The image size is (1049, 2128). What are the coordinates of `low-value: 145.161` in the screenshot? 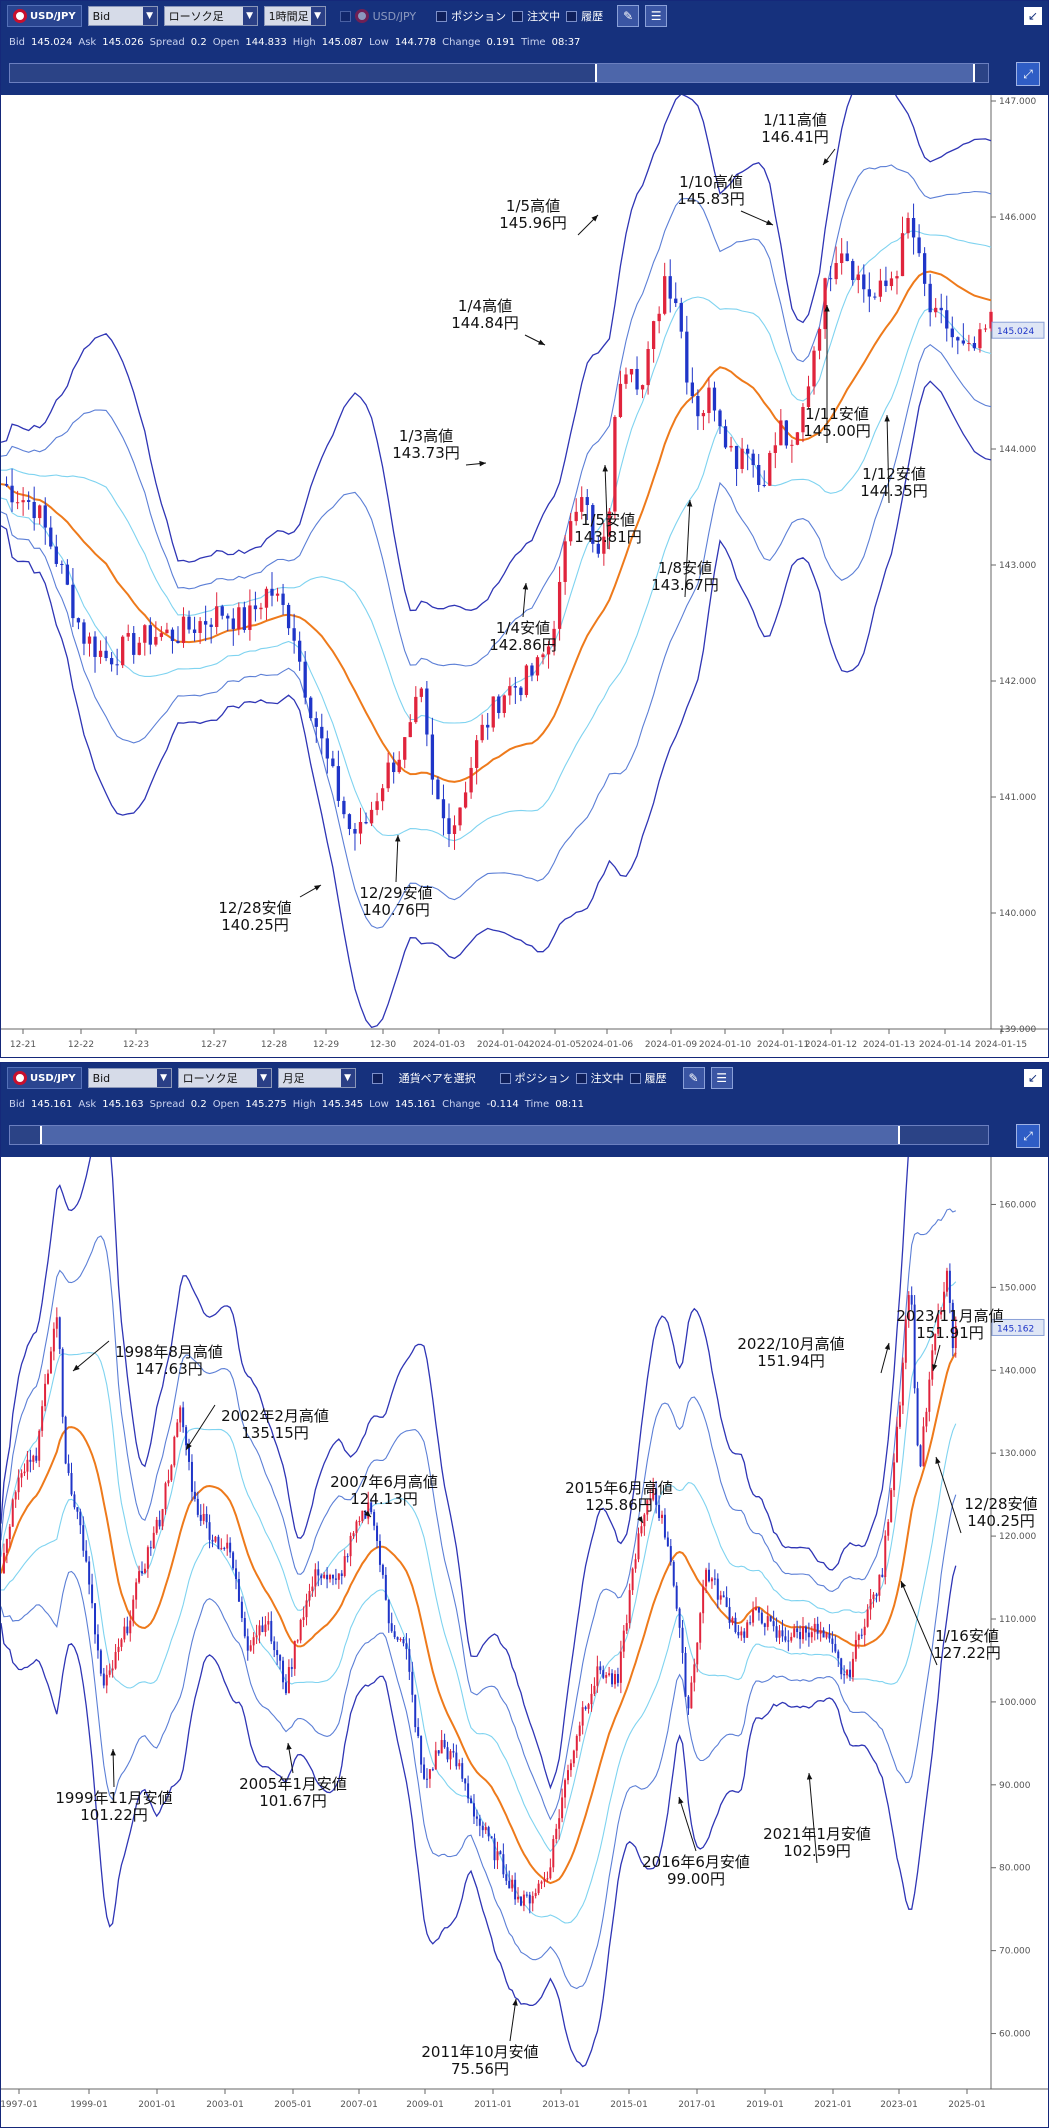 It's located at (415, 1104).